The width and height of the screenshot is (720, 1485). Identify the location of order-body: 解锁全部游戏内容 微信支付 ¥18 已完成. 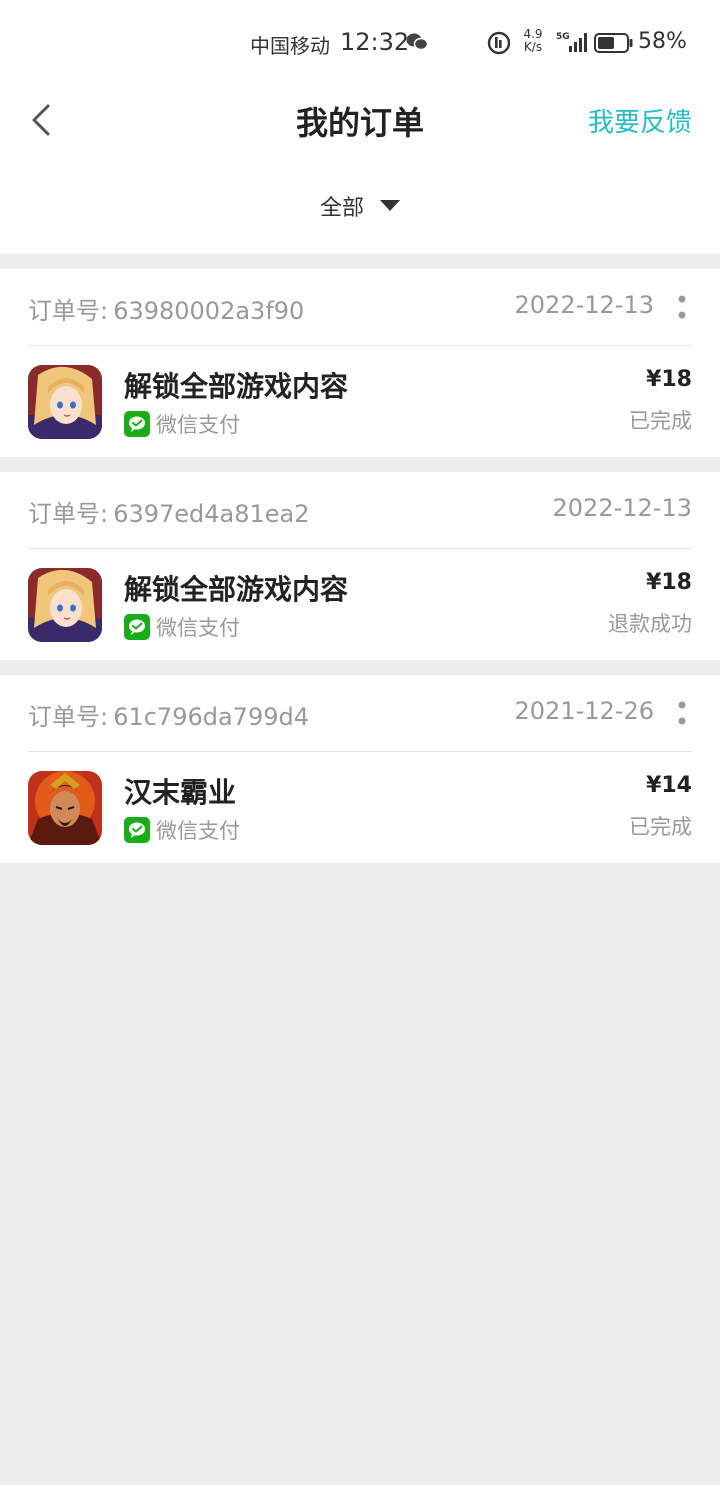
(360, 401).